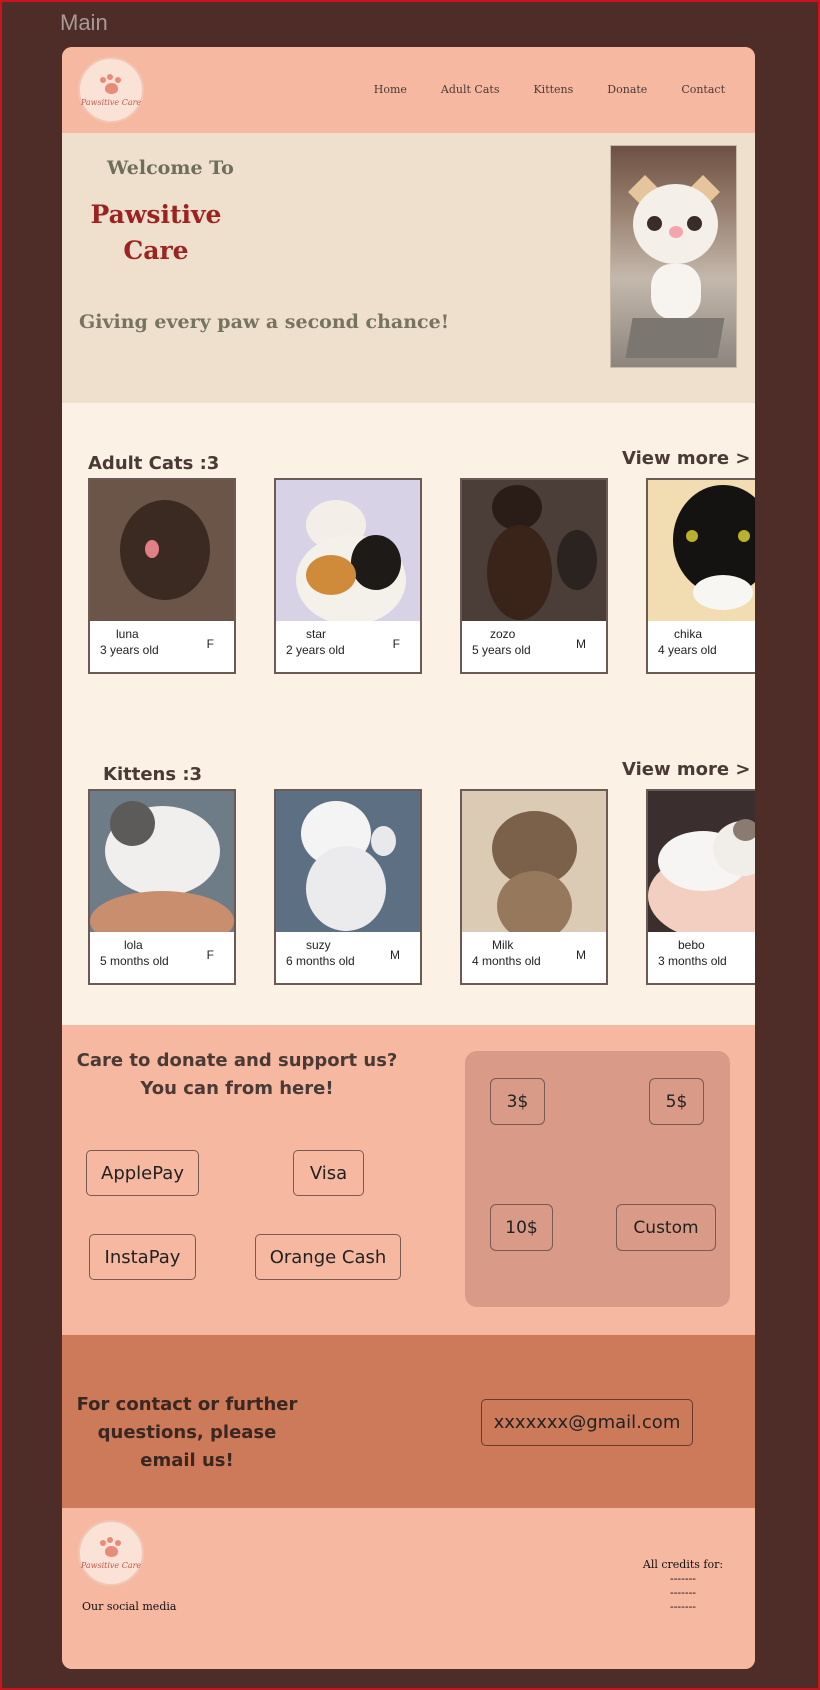 Image resolution: width=820 pixels, height=1690 pixels. What do you see at coordinates (506, 961) in the screenshot?
I see `kitten-age: 4 months old` at bounding box center [506, 961].